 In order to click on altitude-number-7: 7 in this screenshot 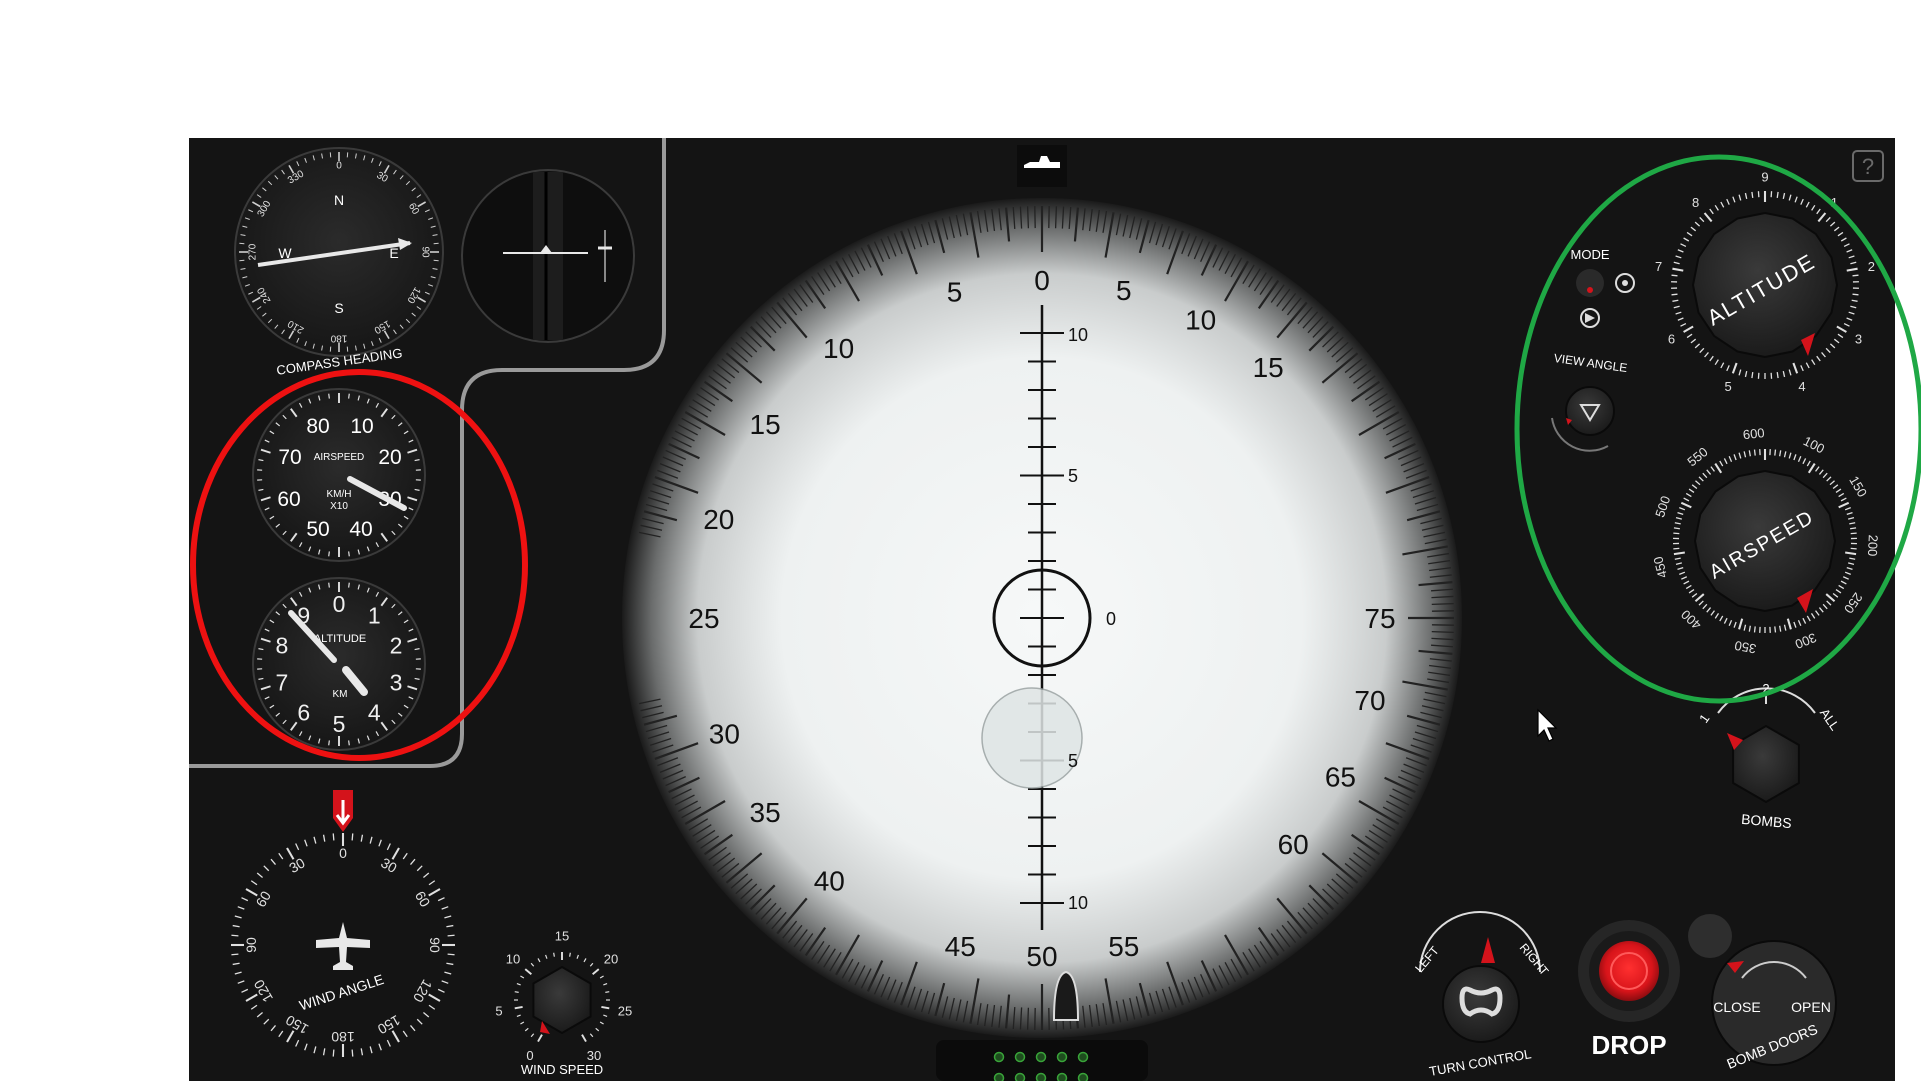, I will do `click(282, 683)`.